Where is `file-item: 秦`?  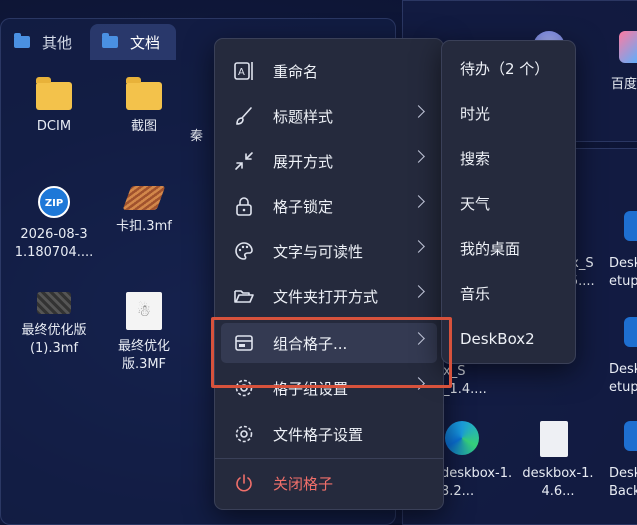 file-item: 秦 is located at coordinates (202, 137).